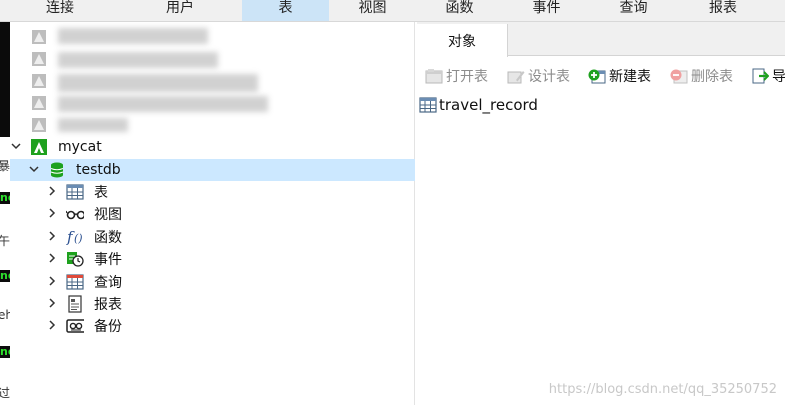 This screenshot has height=405, width=785. I want to click on strip-text: 暴, so click(5, 166).